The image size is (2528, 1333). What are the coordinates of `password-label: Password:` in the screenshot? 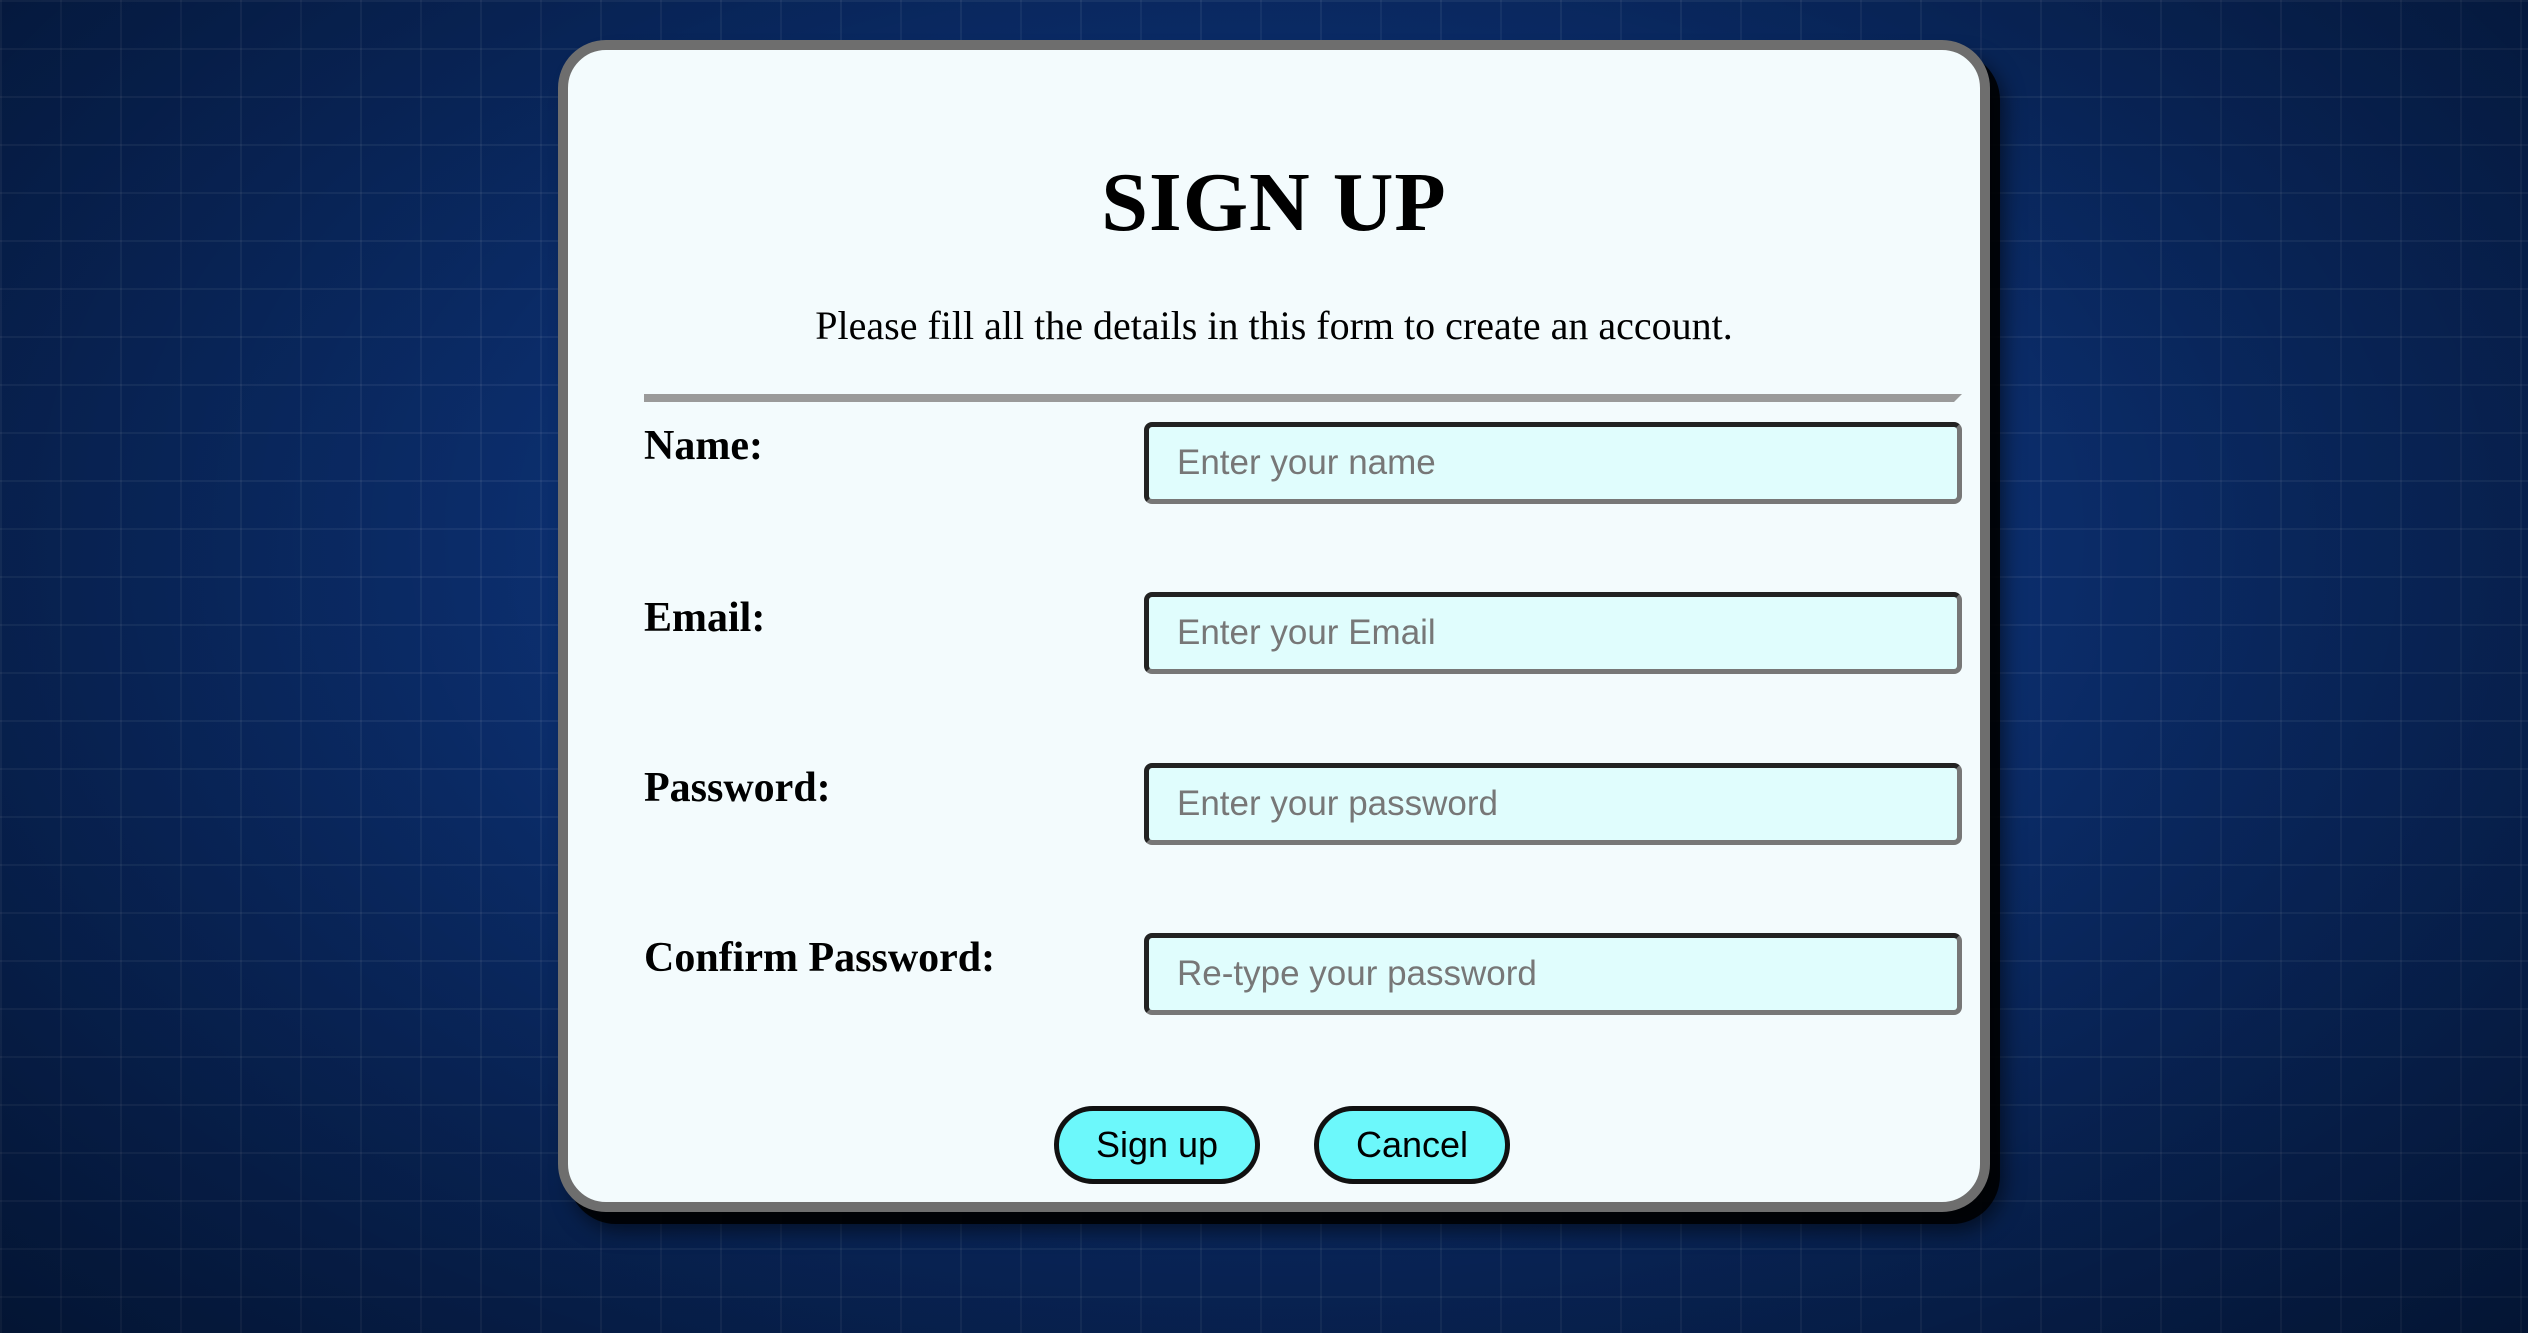 It's located at (737, 788).